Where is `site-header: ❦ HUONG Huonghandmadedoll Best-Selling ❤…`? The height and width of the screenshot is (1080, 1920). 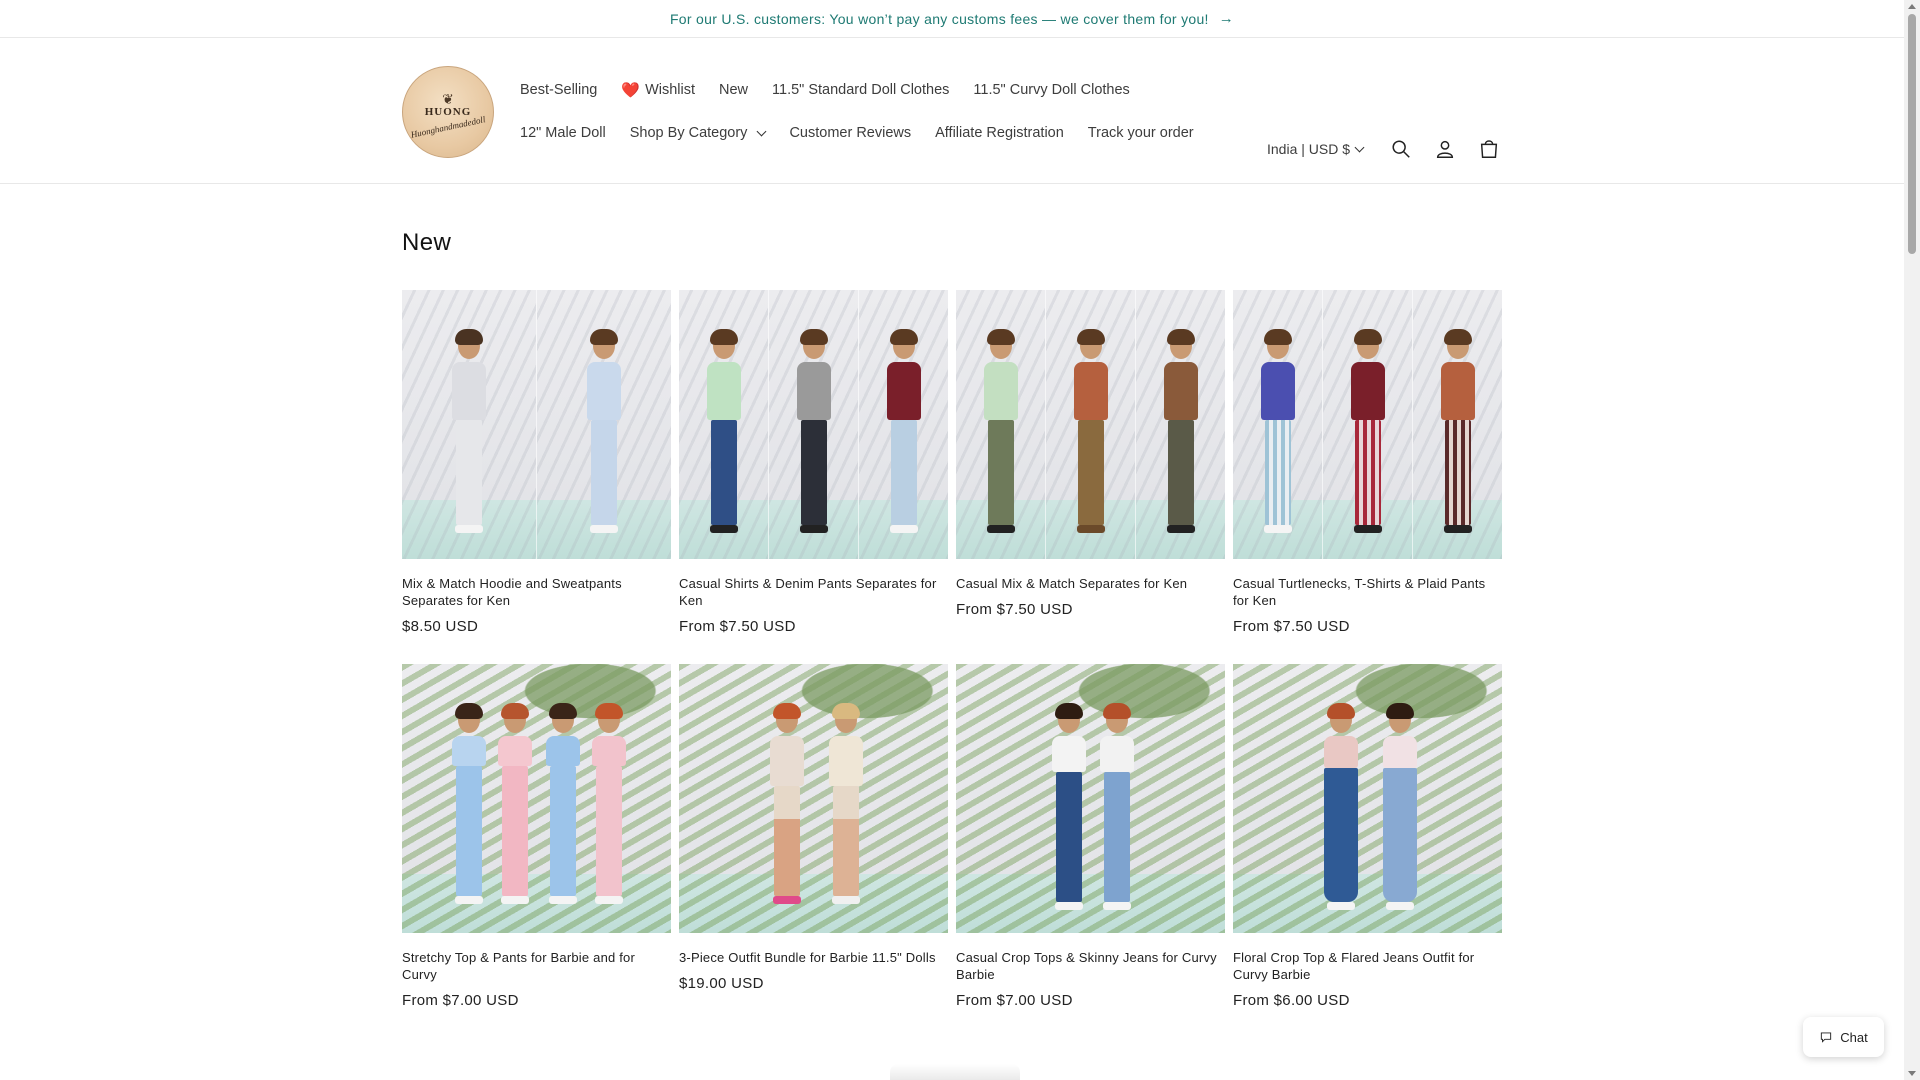
site-header: ❦ HUONG Huonghandmadedoll Best-Selling ❤… is located at coordinates (952, 111).